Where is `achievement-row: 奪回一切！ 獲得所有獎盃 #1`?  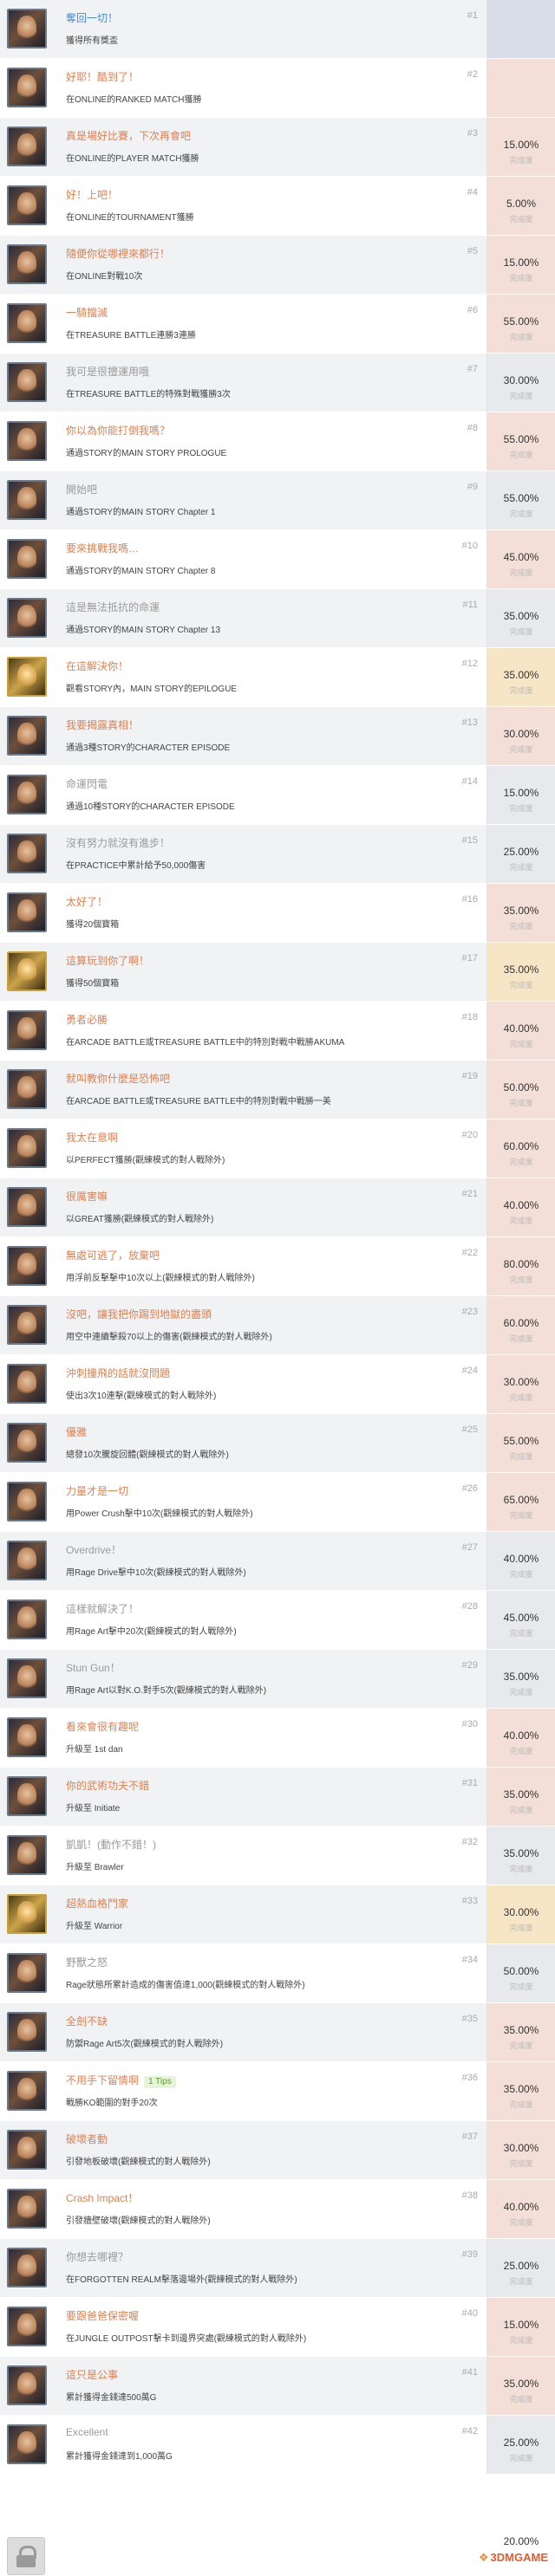
achievement-row: 奪回一切！ 獲得所有獎盃 #1 is located at coordinates (277, 29).